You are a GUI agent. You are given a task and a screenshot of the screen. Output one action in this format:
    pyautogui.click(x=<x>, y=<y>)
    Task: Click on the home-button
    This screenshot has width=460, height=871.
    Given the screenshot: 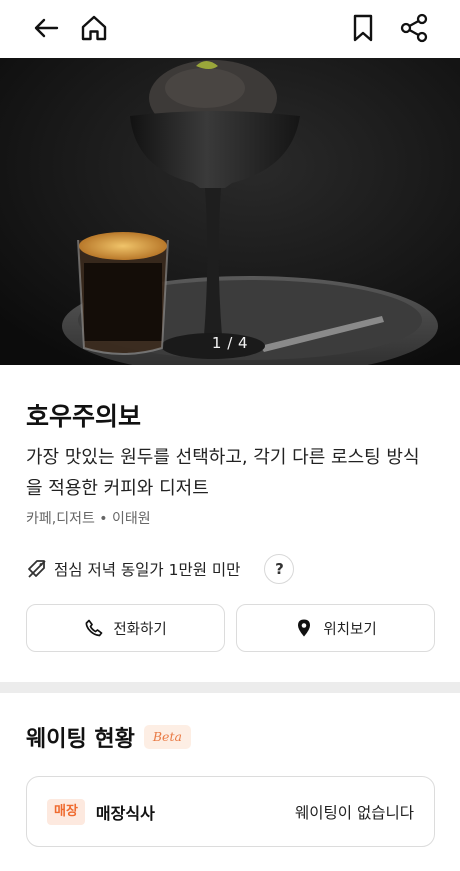 What is the action you would take?
    pyautogui.click(x=94, y=28)
    